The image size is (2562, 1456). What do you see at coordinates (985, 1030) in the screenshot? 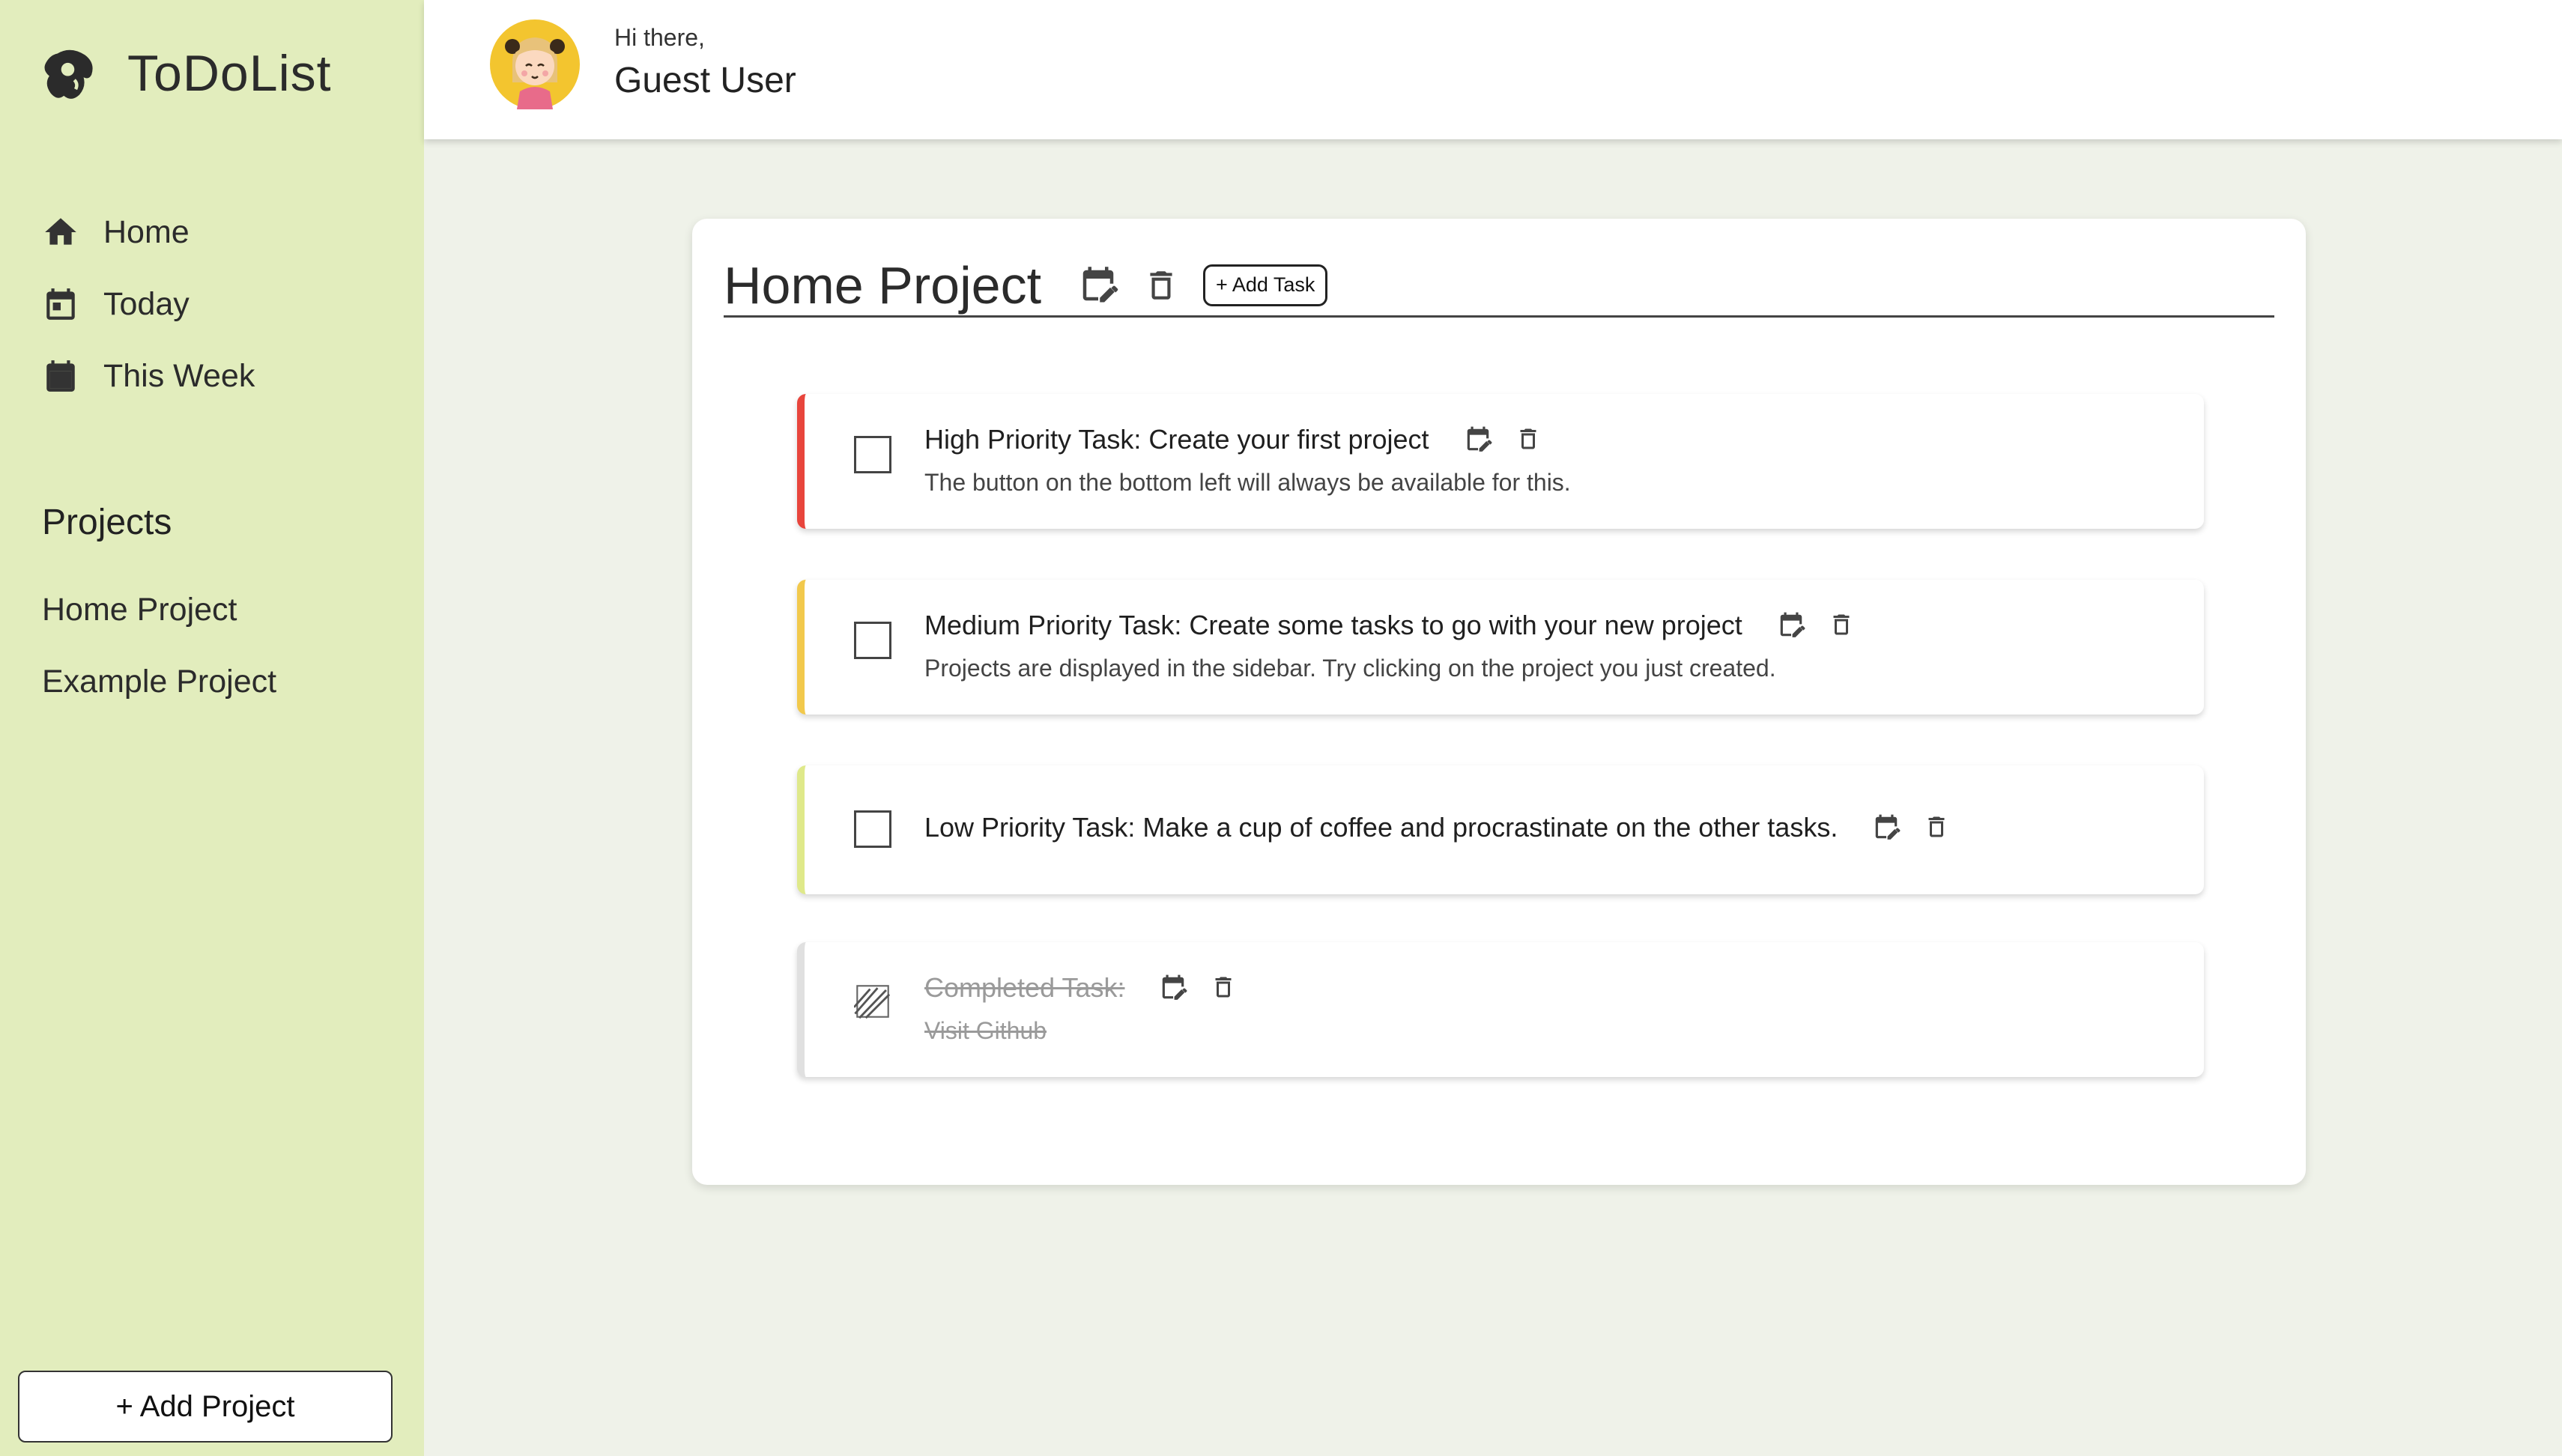
I see `task-description: Visit Github` at bounding box center [985, 1030].